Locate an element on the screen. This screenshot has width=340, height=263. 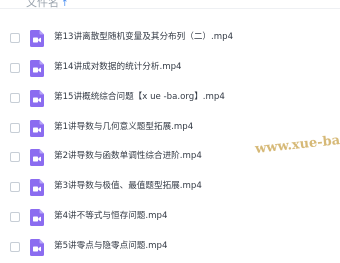
file-row: 第15讲概统综合问题【x ue -ba.org】.mp4 is located at coordinates (170, 99).